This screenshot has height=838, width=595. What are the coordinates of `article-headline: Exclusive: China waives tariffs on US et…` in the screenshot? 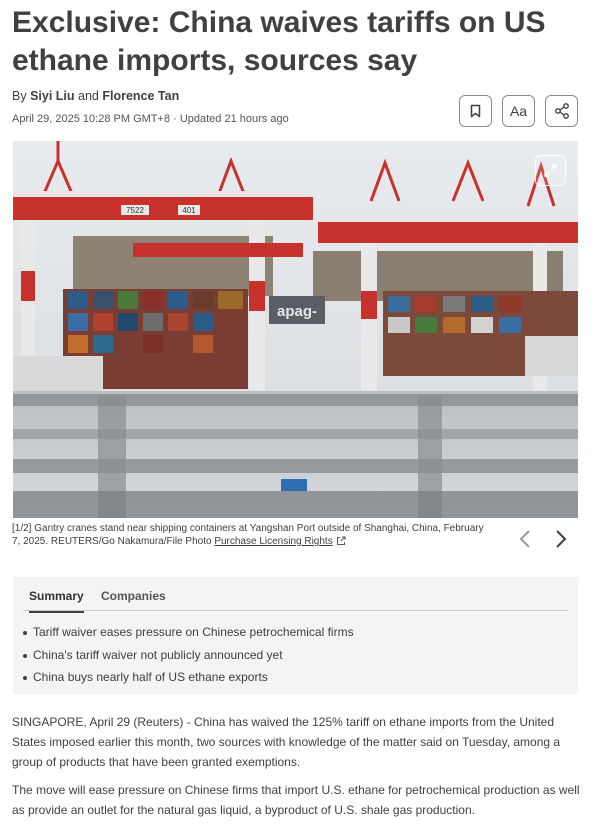 It's located at (279, 41).